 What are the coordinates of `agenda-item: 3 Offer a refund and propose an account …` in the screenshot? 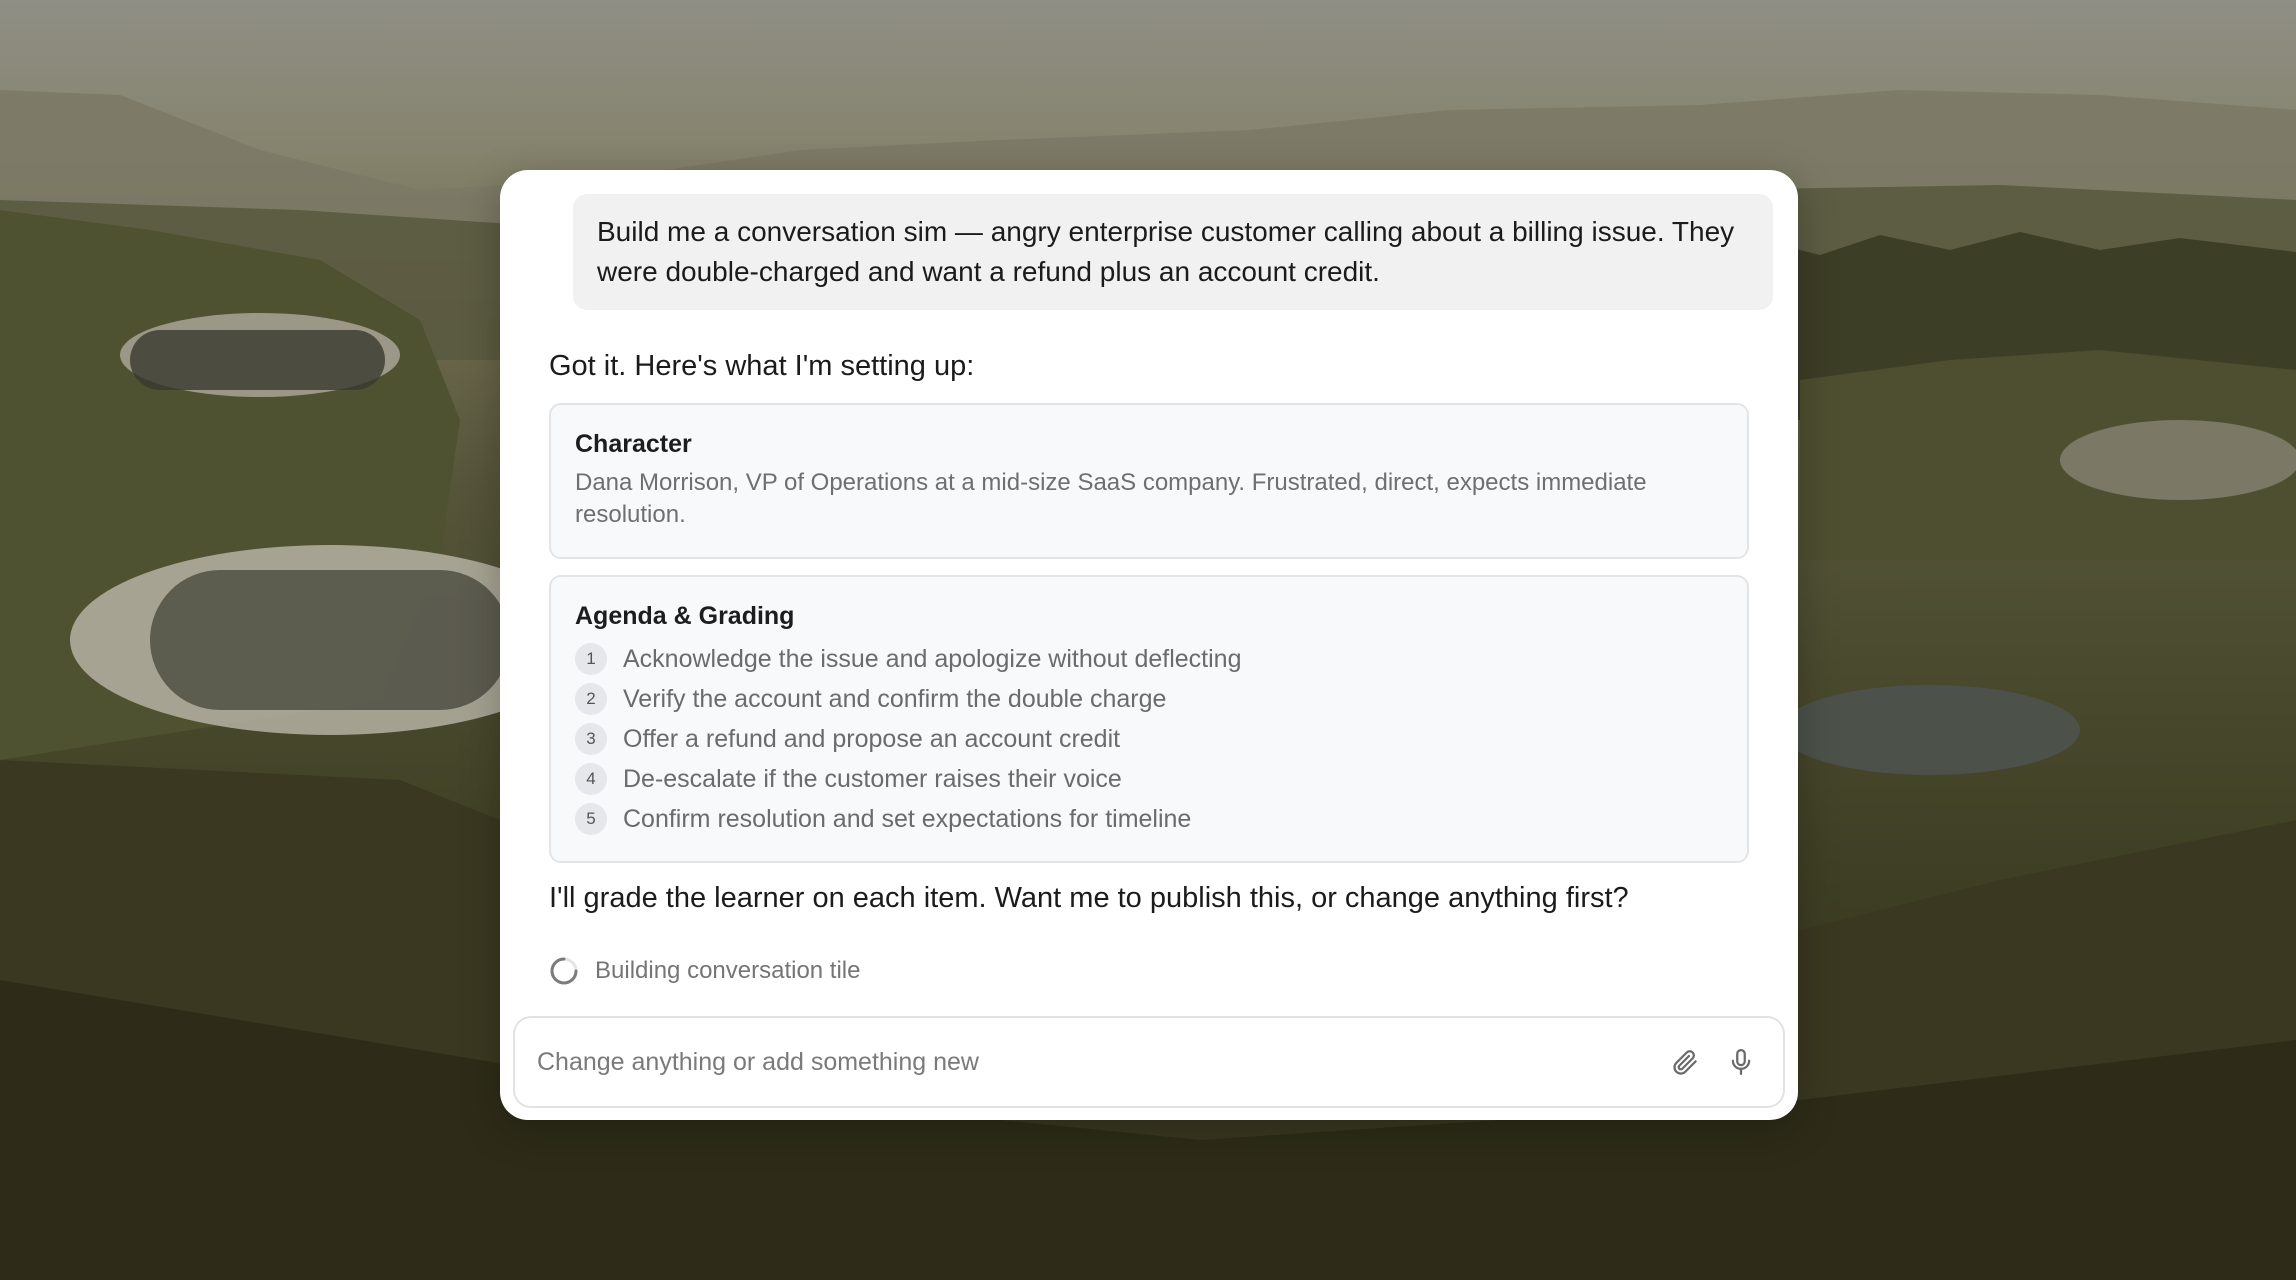 It's located at (1149, 739).